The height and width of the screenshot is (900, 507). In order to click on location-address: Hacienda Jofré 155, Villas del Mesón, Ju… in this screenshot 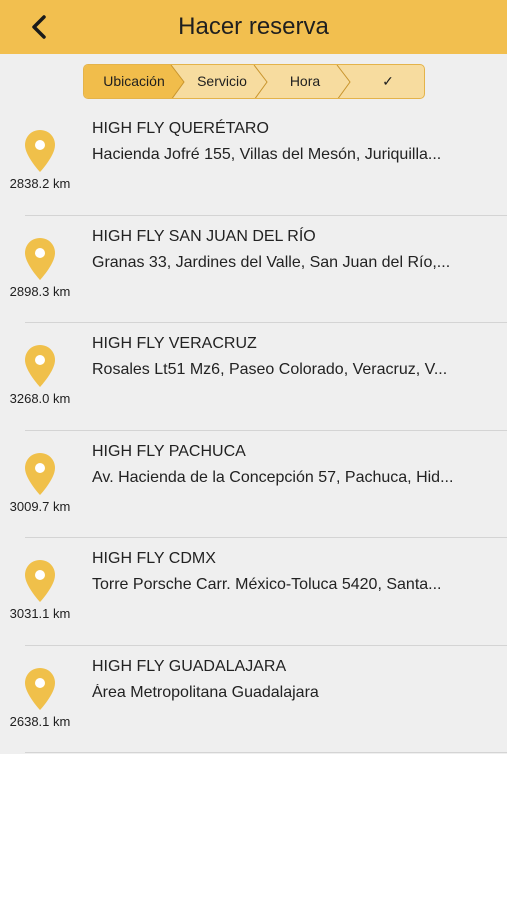, I will do `click(267, 154)`.